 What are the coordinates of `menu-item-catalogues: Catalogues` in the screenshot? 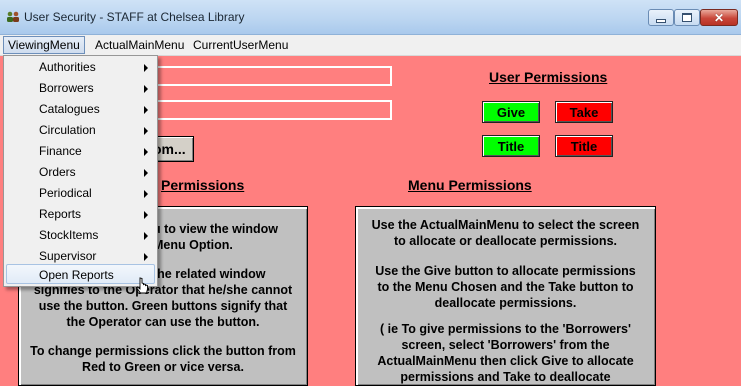 It's located at (80, 109).